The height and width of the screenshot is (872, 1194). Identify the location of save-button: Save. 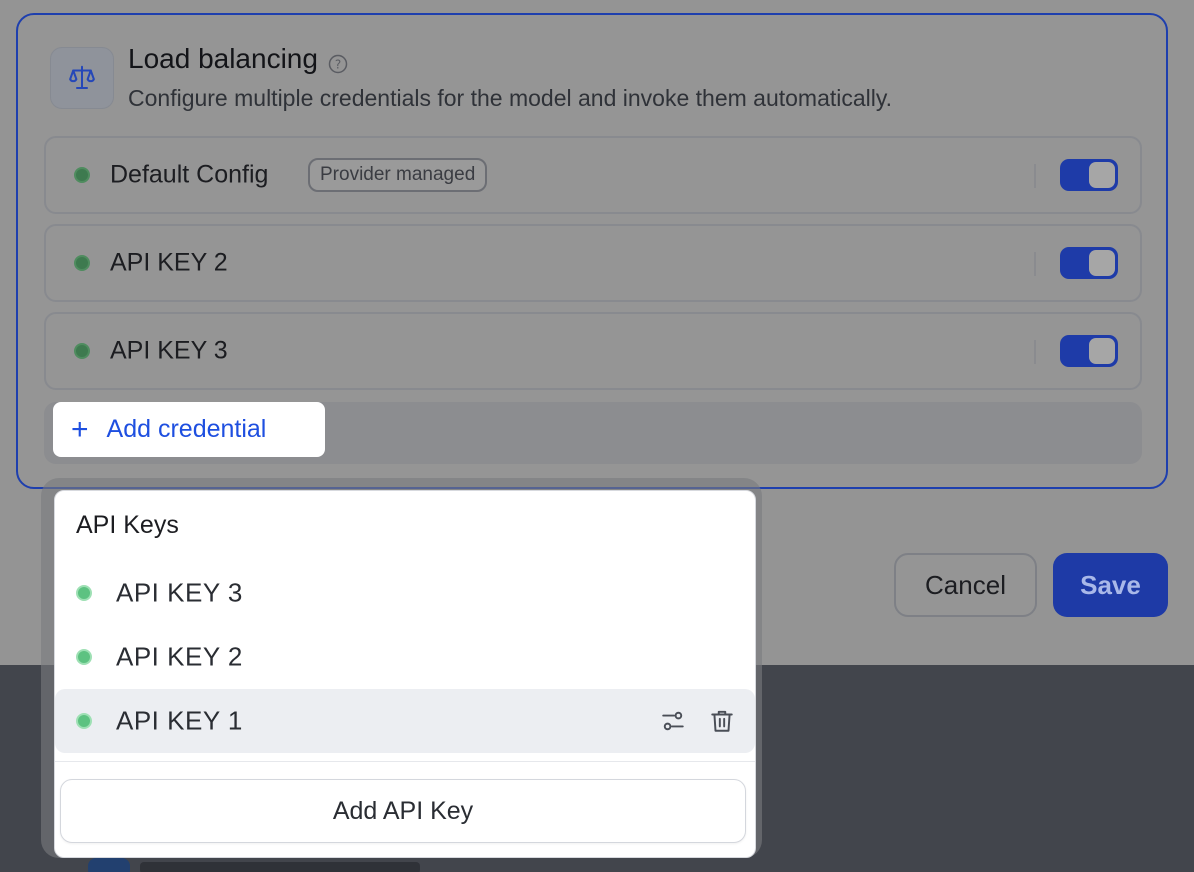
(1110, 585).